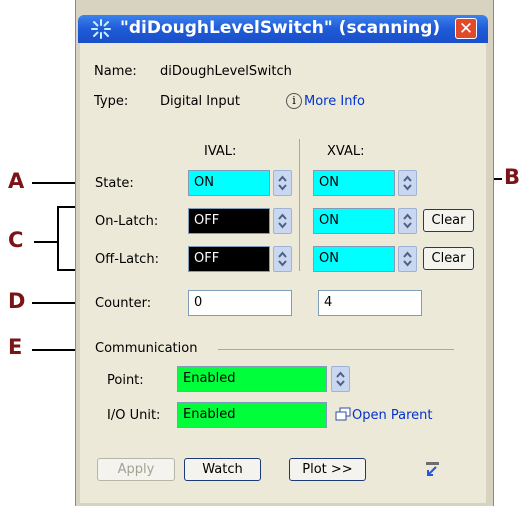 This screenshot has height=506, width=524. What do you see at coordinates (220, 151) in the screenshot?
I see `ival-header: IVAL:` at bounding box center [220, 151].